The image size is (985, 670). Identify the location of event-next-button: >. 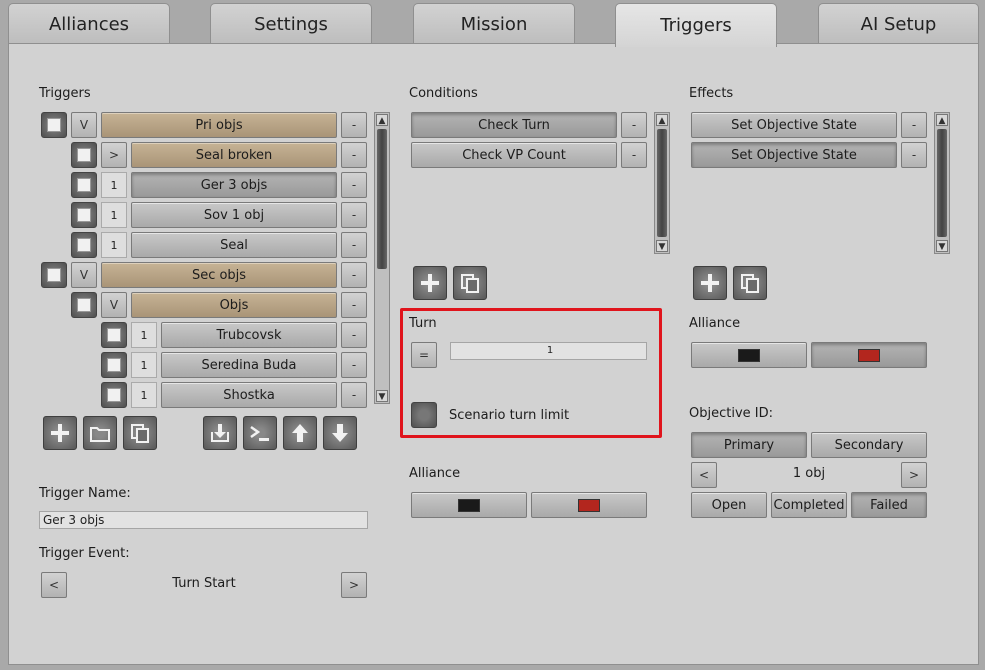
(354, 585).